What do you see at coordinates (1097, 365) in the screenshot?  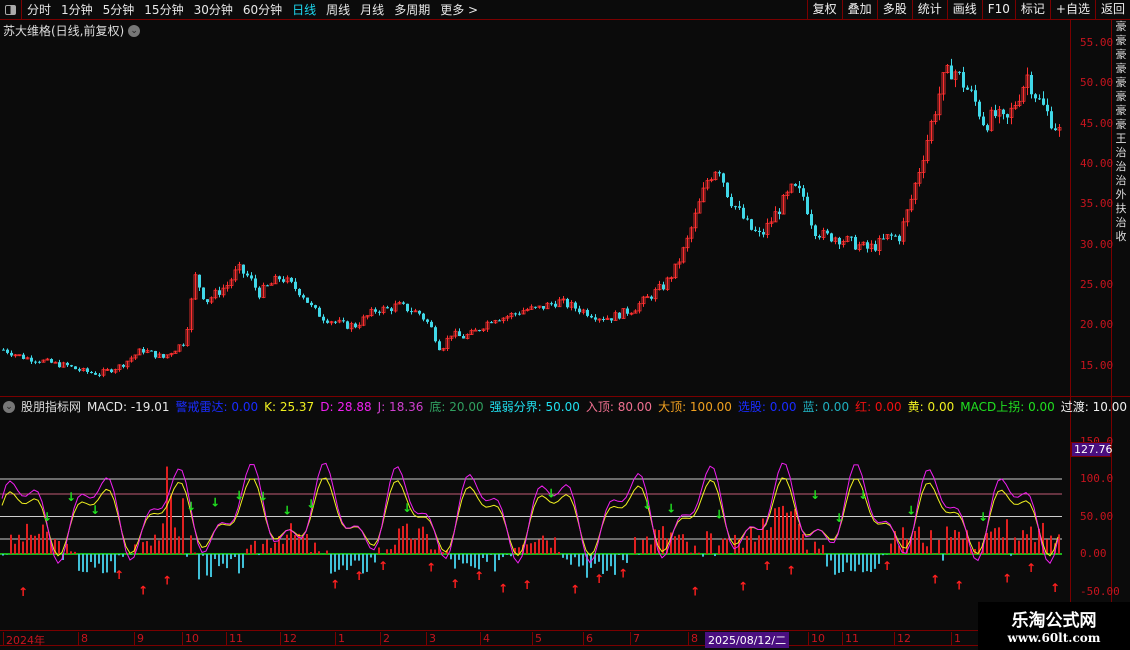 I see `price-tick: 15.00` at bounding box center [1097, 365].